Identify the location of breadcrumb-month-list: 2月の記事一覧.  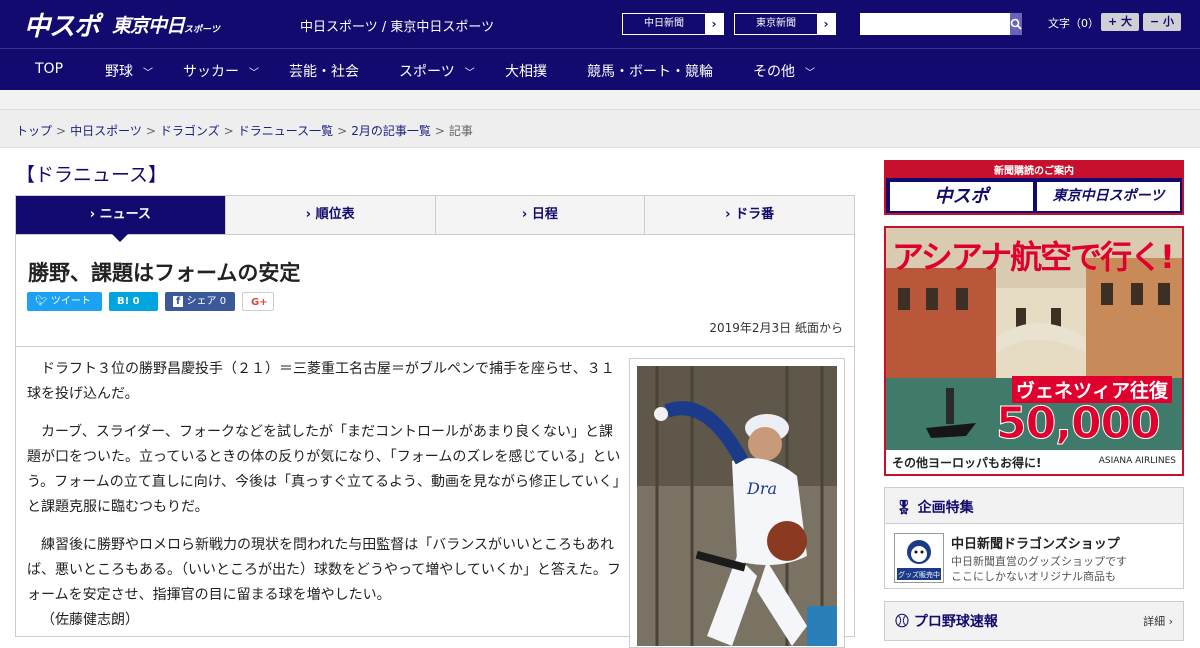
(391, 131).